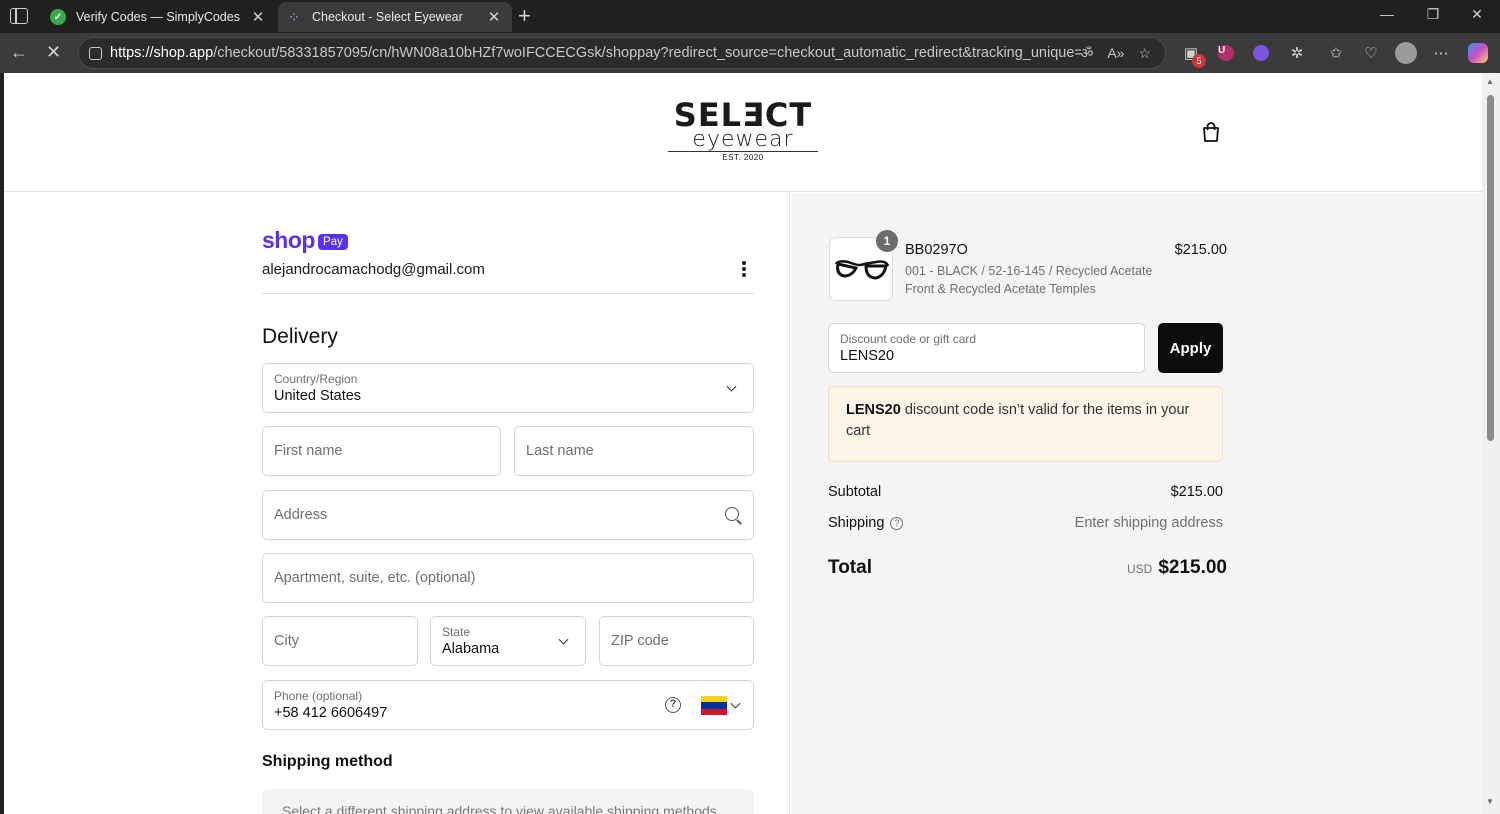 The width and height of the screenshot is (1500, 814). What do you see at coordinates (1190, 348) in the screenshot?
I see `apply-discount-button: Apply` at bounding box center [1190, 348].